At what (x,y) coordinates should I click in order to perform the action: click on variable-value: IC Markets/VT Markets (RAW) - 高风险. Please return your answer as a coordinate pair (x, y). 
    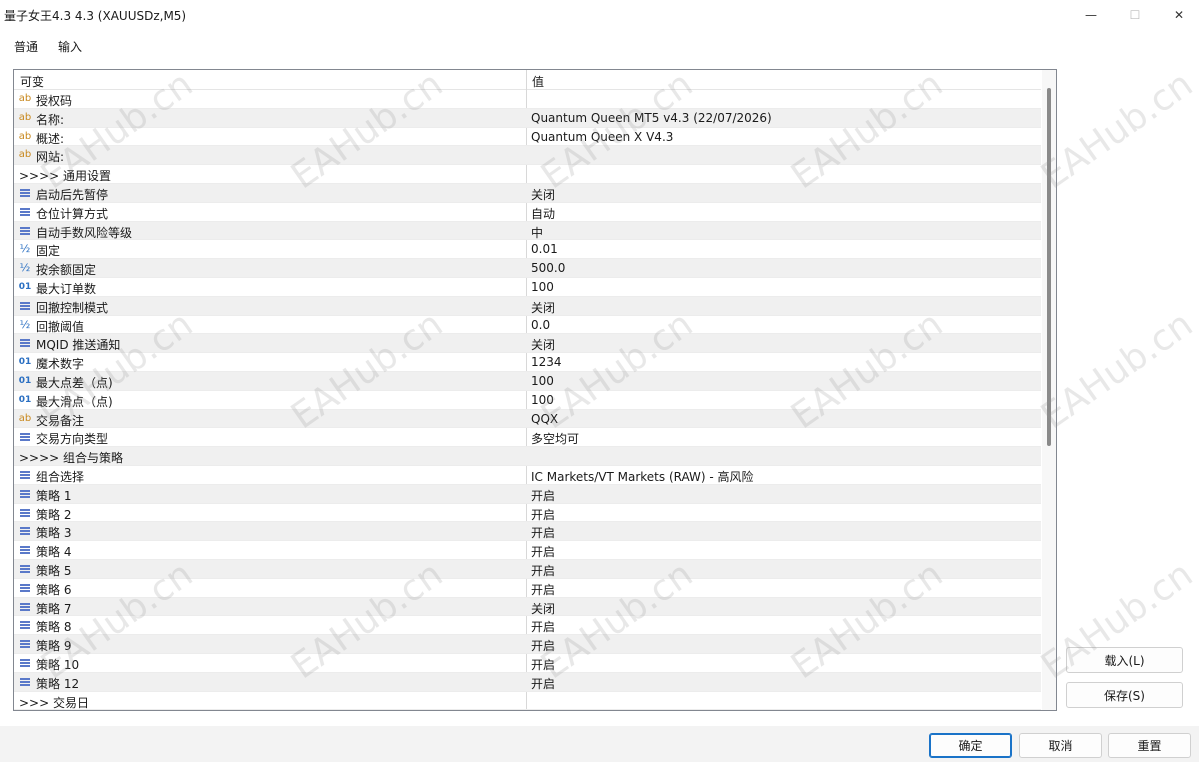
    Looking at the image, I should click on (642, 476).